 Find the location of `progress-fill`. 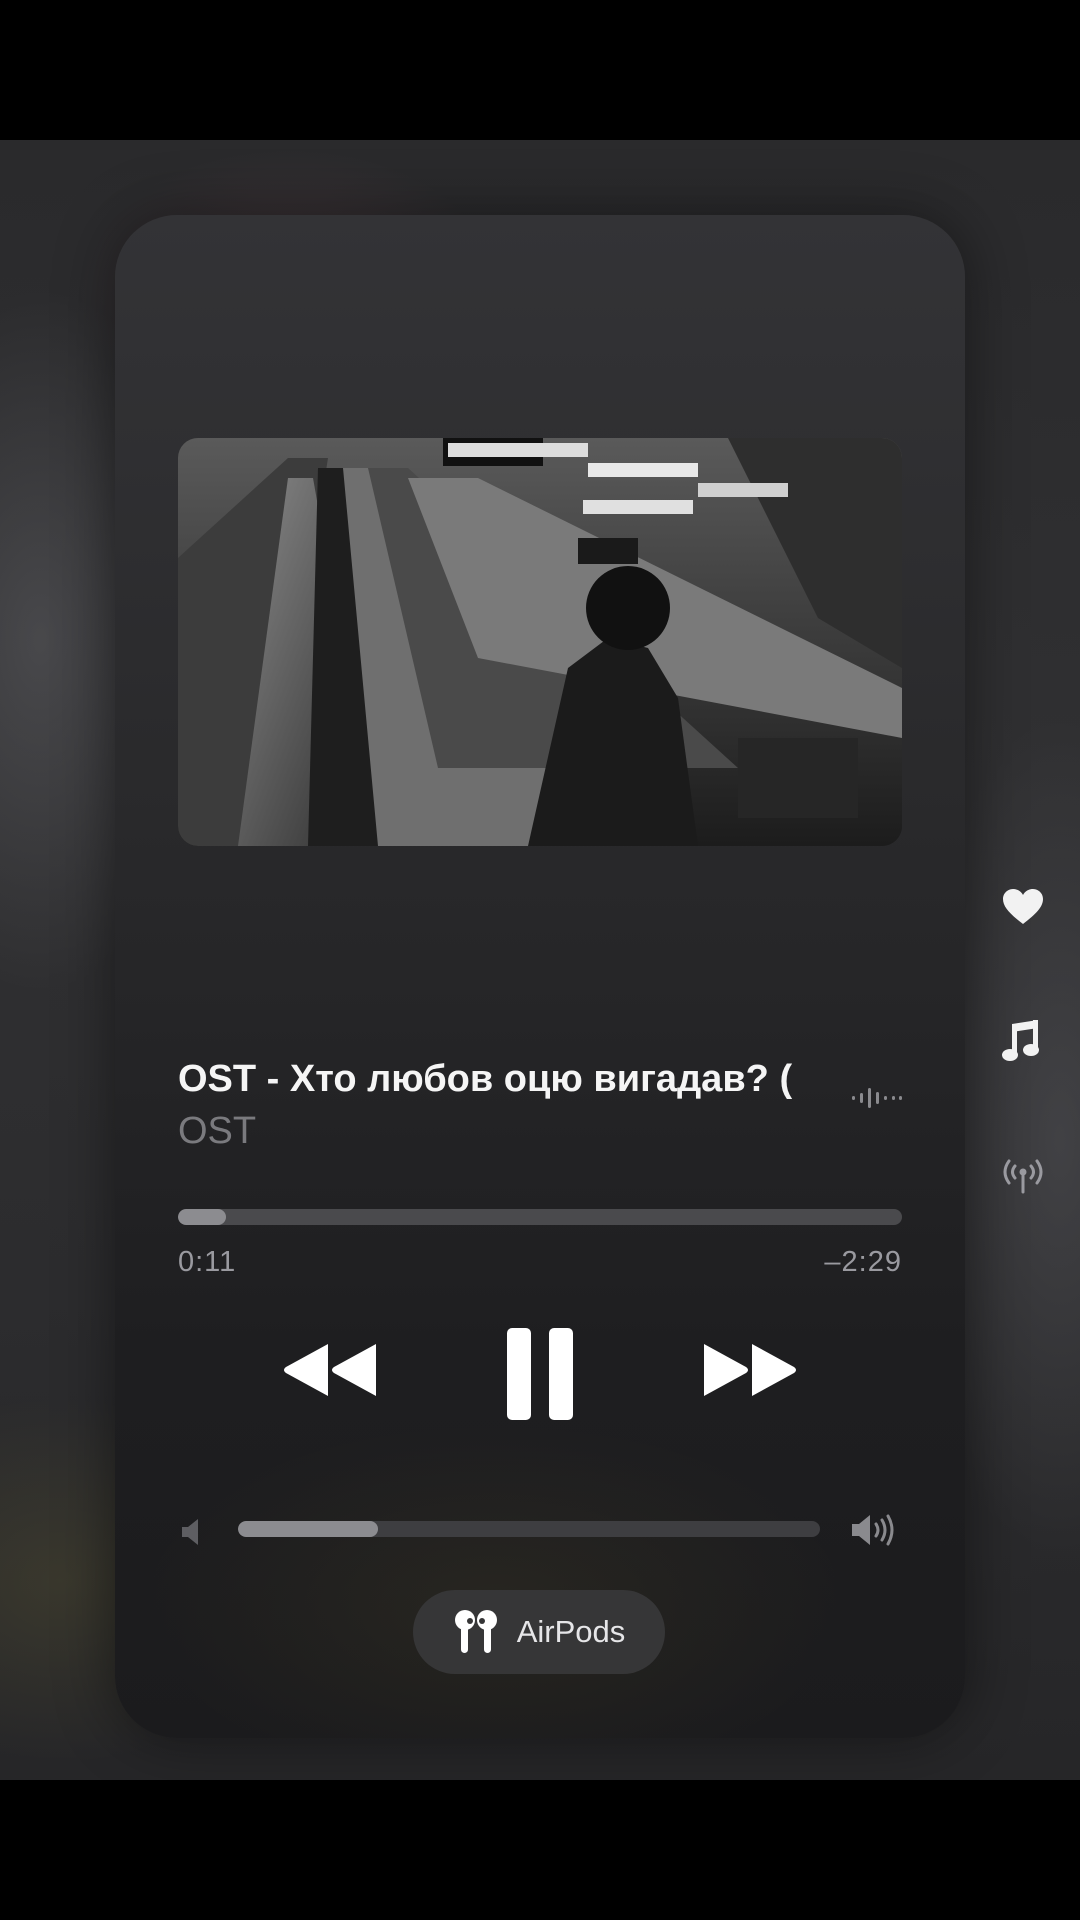

progress-fill is located at coordinates (202, 1217).